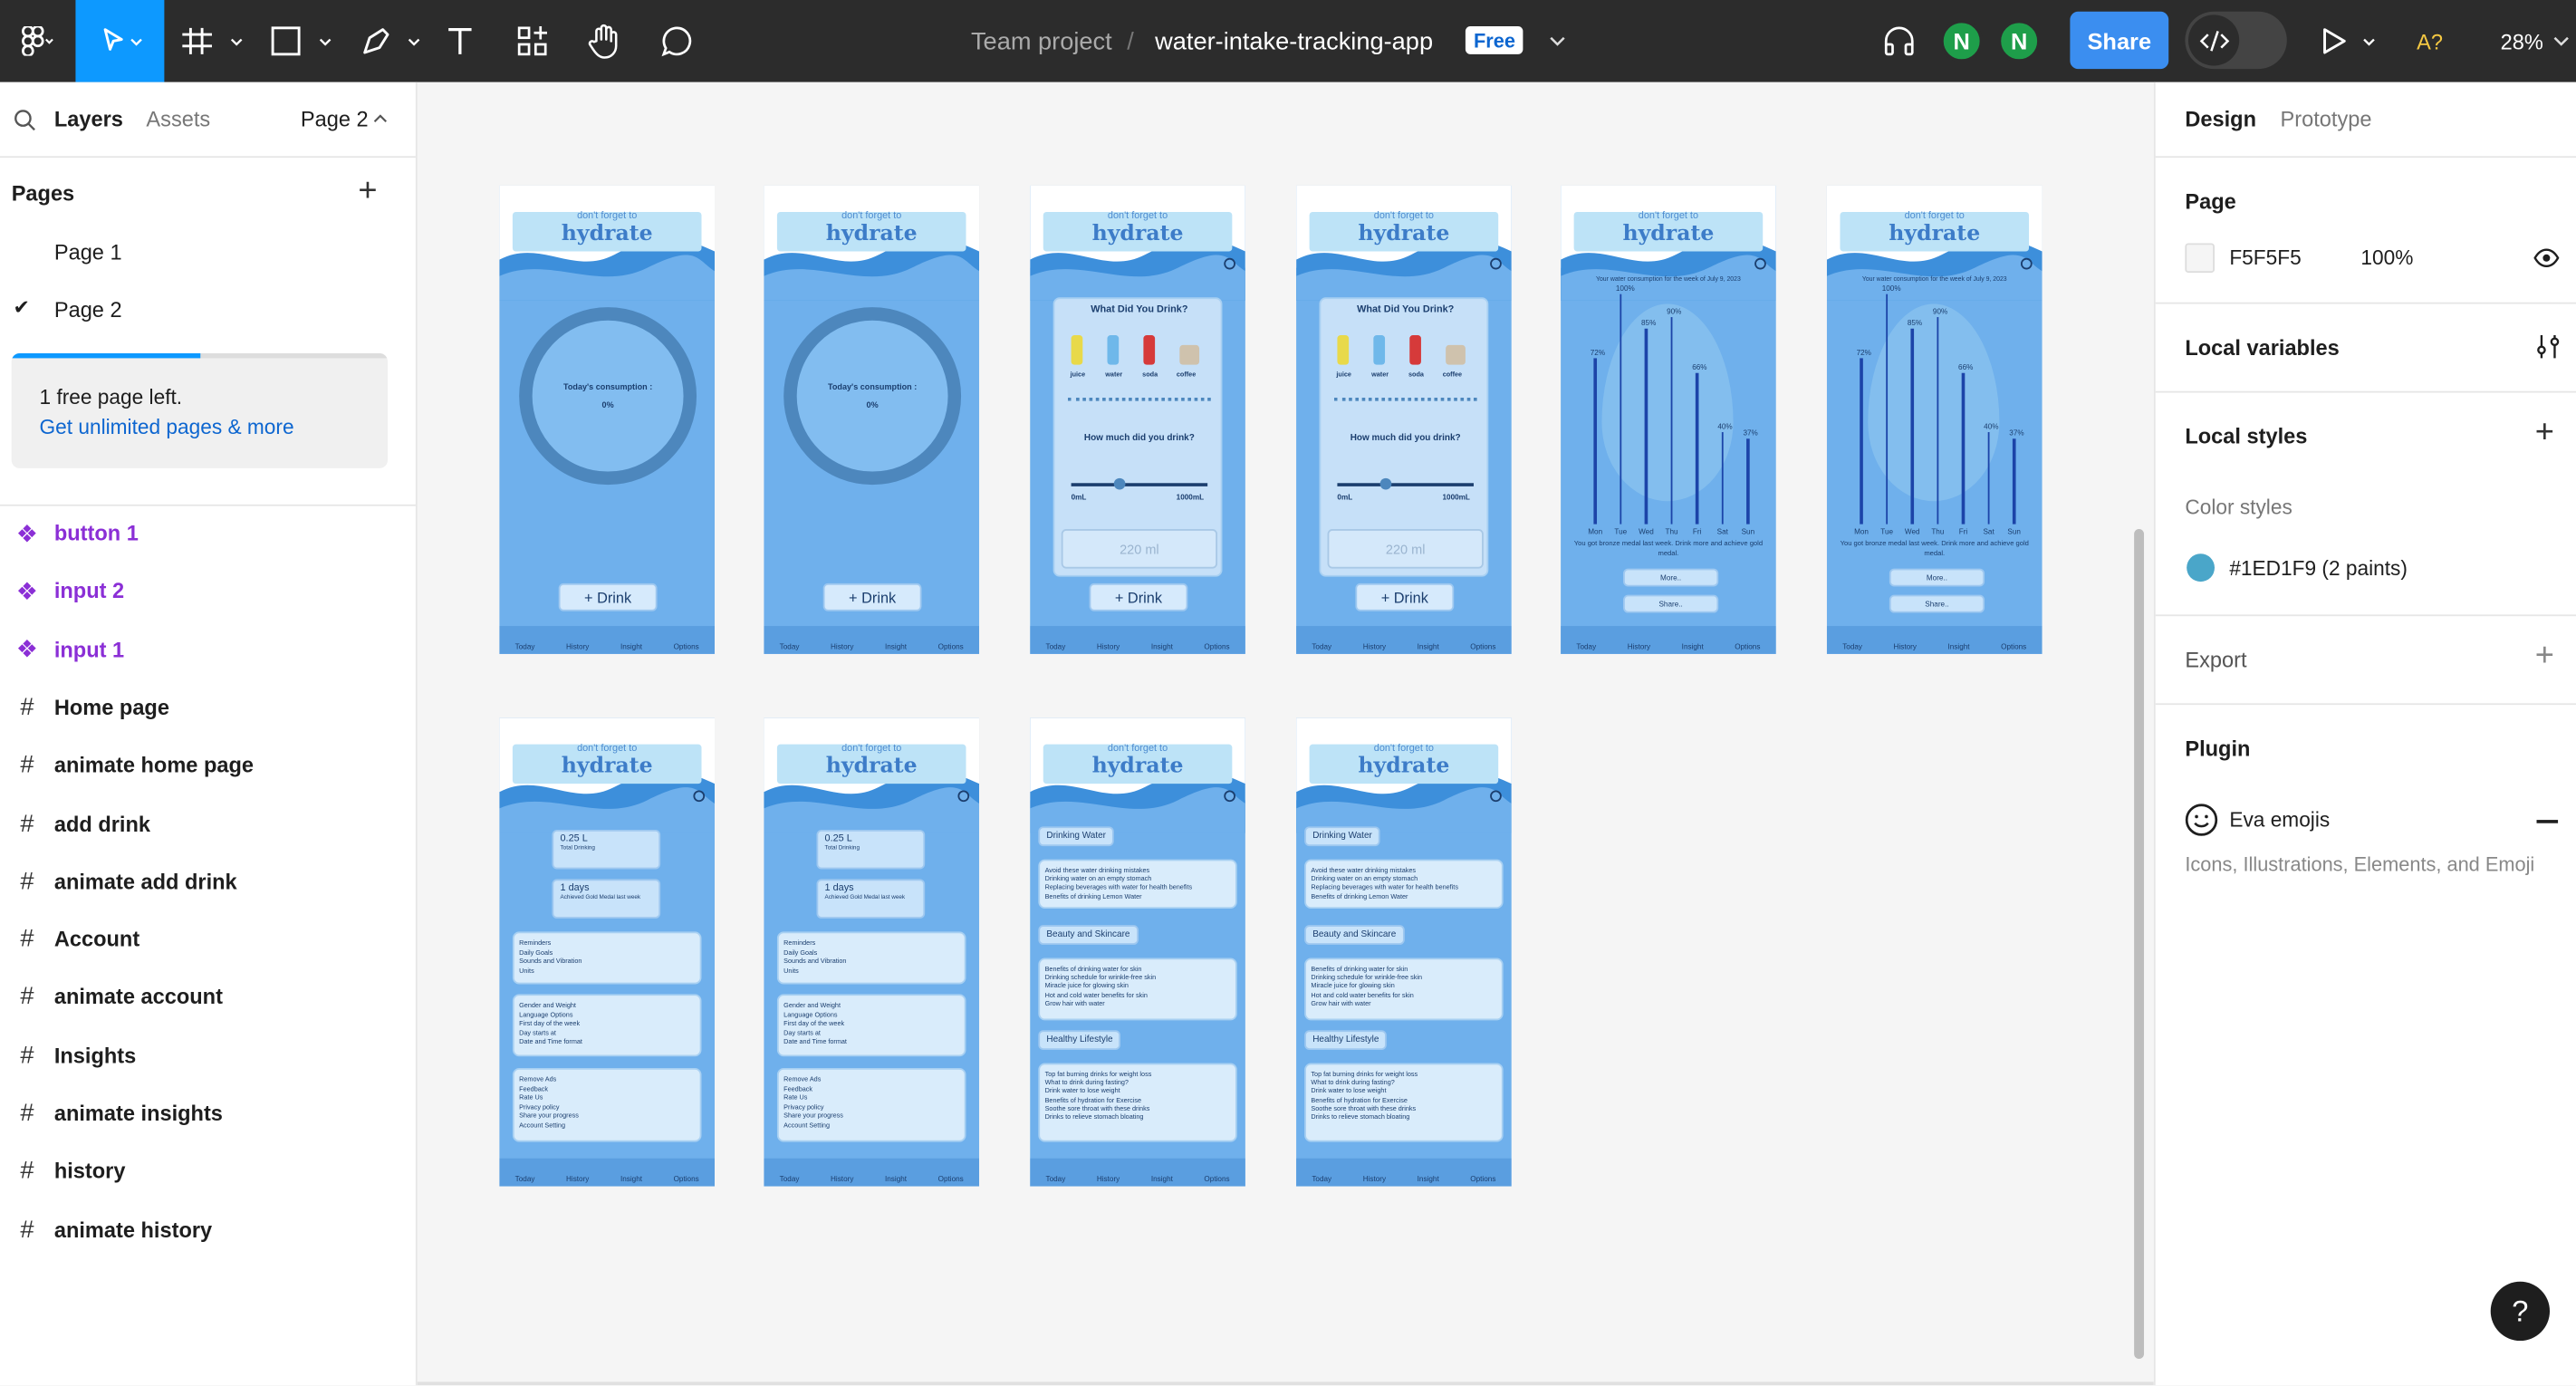 Image resolution: width=2576 pixels, height=1386 pixels. What do you see at coordinates (389, 41) in the screenshot?
I see `pen-tool-button` at bounding box center [389, 41].